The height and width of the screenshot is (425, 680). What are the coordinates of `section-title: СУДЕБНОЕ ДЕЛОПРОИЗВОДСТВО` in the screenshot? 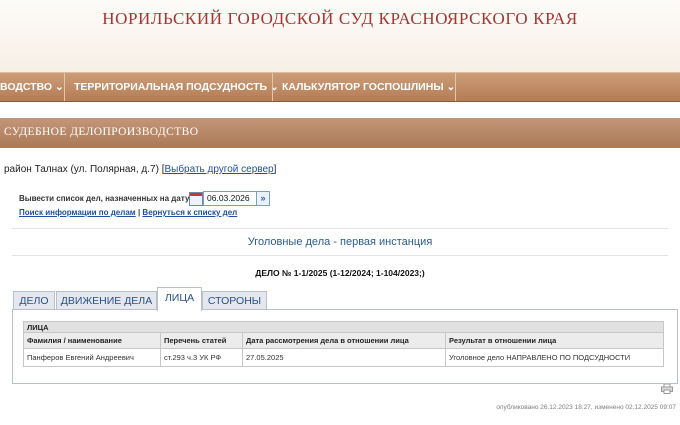 It's located at (101, 132).